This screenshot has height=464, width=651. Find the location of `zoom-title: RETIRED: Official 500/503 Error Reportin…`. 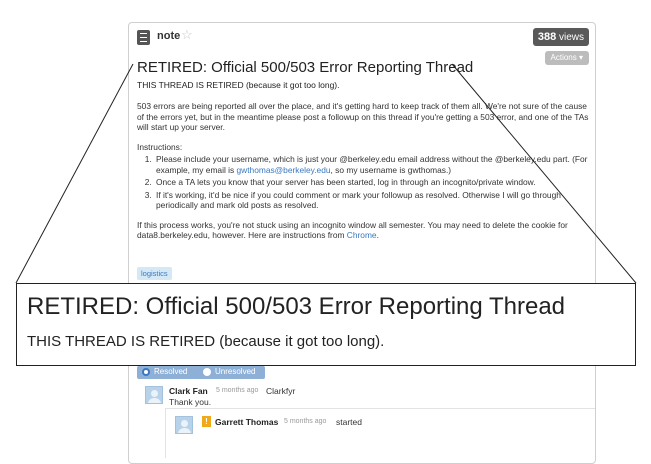

zoom-title: RETIRED: Official 500/503 Error Reportin… is located at coordinates (296, 306).